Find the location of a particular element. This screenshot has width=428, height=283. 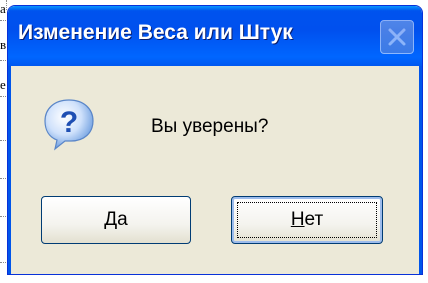

question-icon: ? is located at coordinates (69, 125).